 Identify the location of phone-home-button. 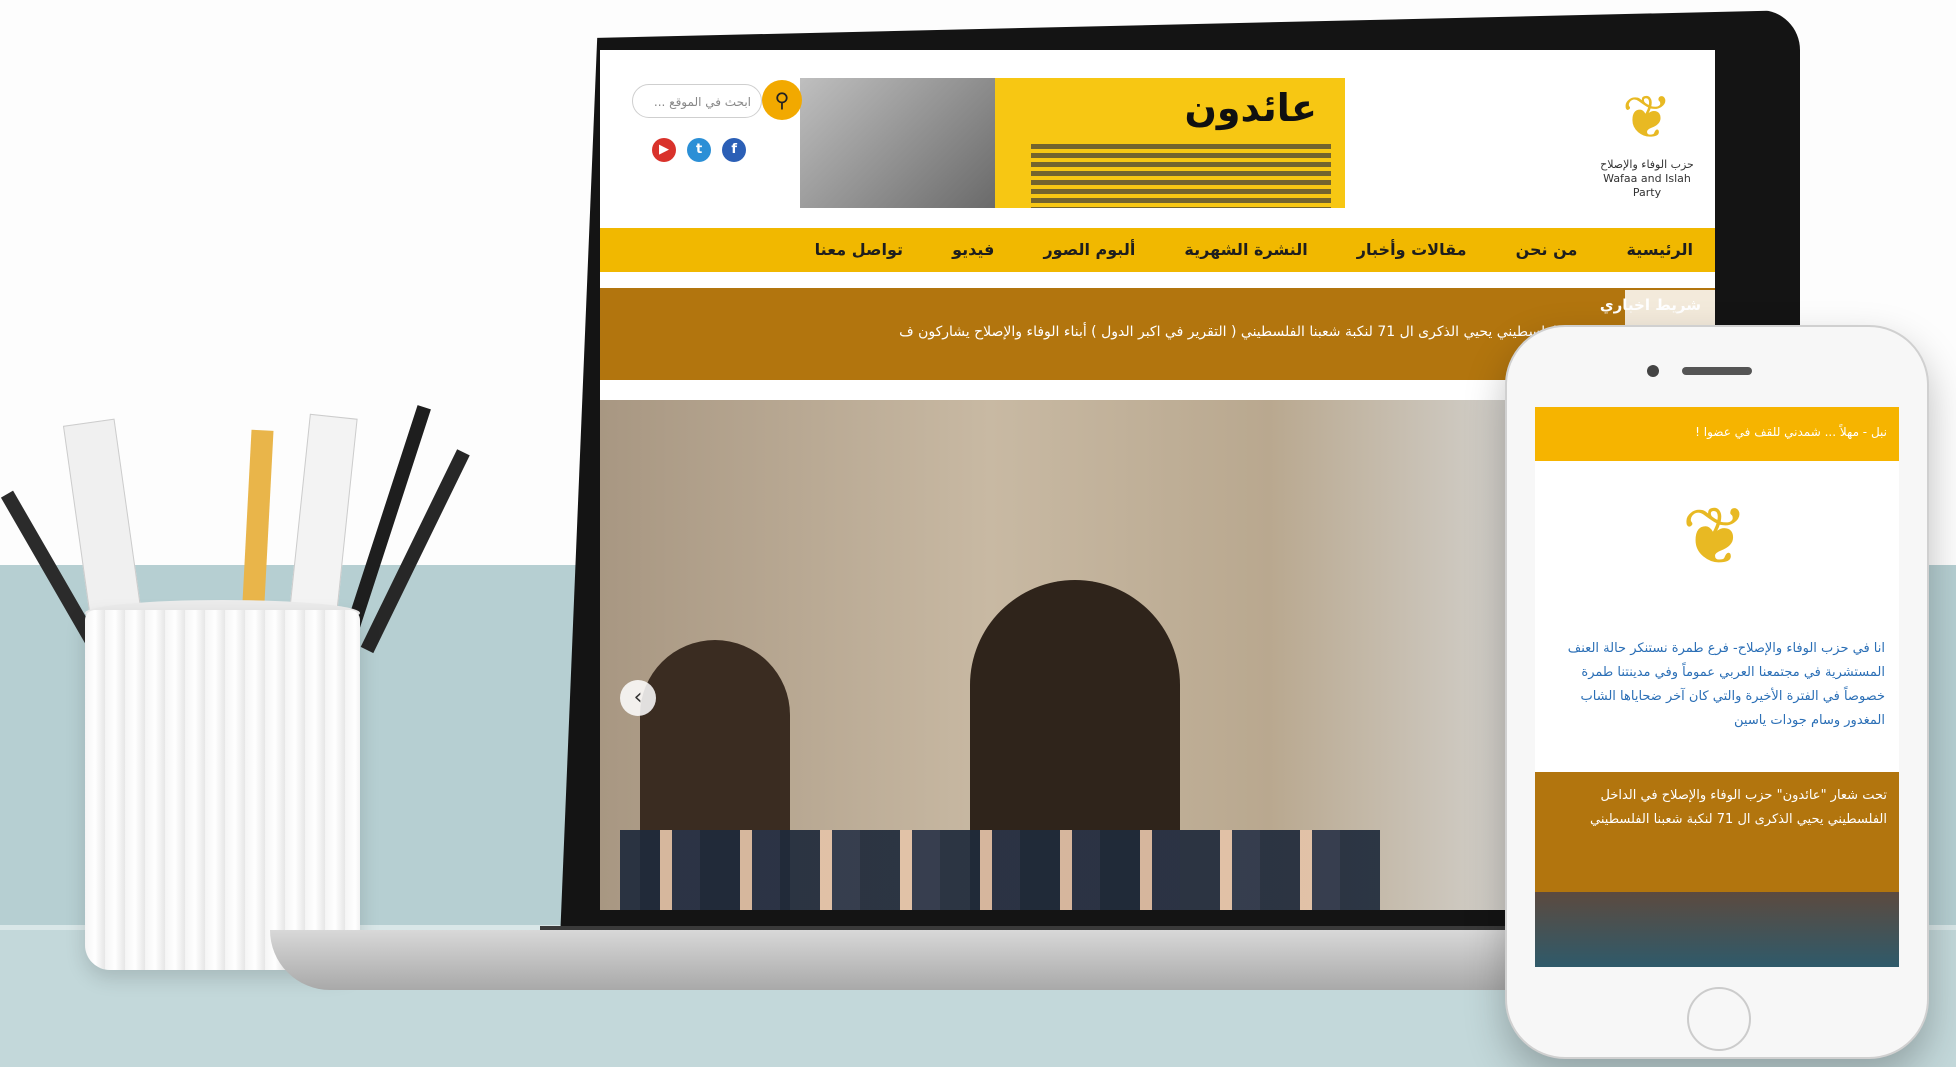
(1719, 1019).